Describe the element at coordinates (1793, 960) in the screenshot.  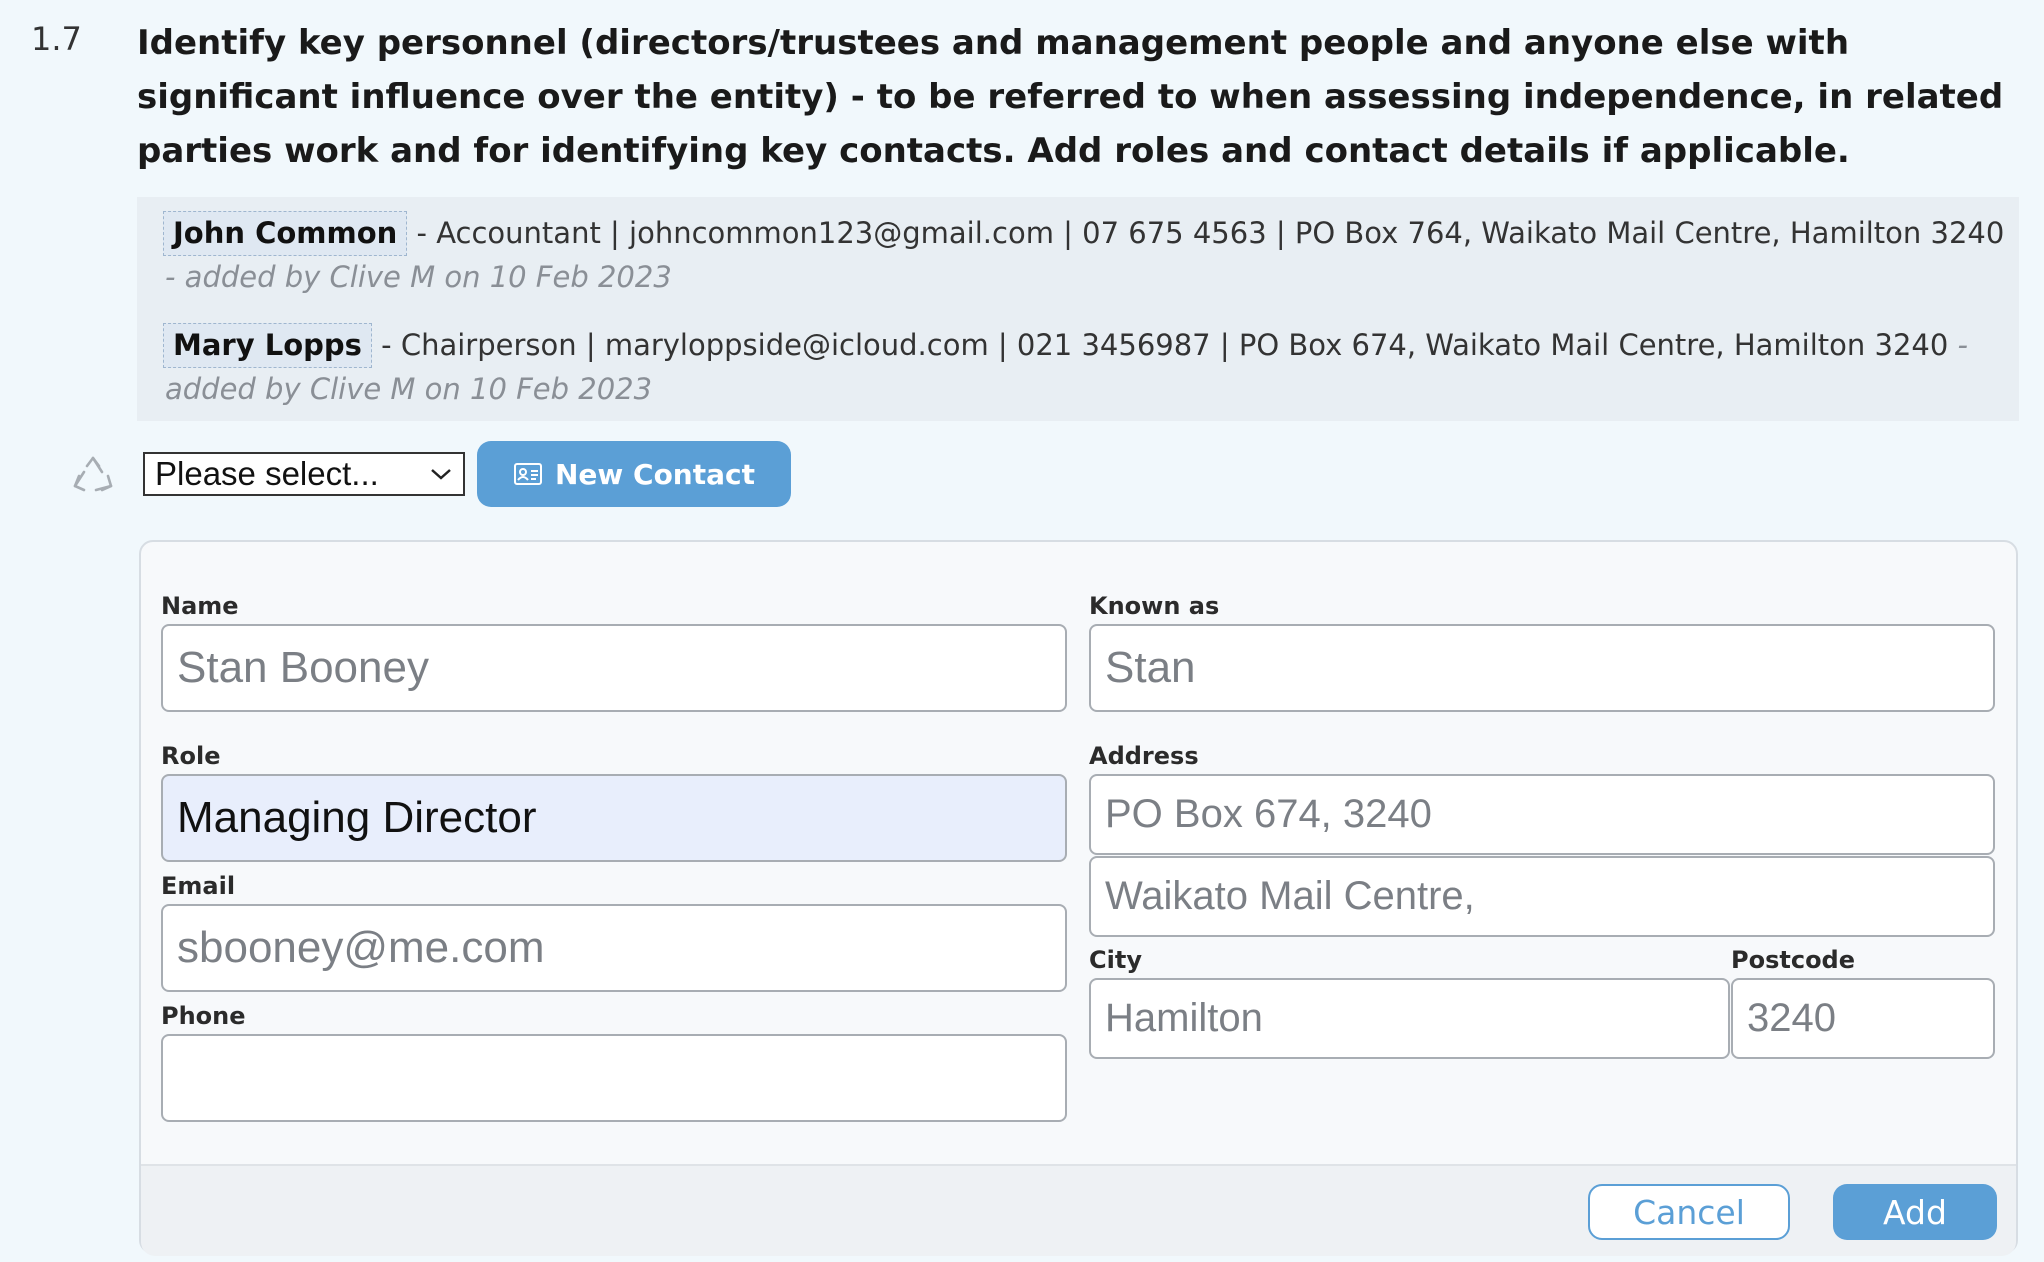
I see `postcode-label: Postcode` at that location.